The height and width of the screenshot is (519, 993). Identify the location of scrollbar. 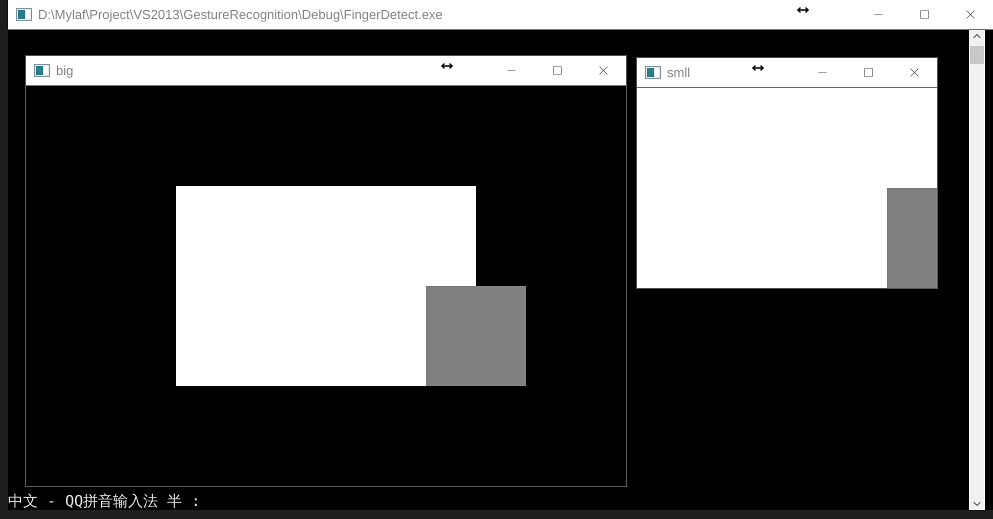
(977, 270).